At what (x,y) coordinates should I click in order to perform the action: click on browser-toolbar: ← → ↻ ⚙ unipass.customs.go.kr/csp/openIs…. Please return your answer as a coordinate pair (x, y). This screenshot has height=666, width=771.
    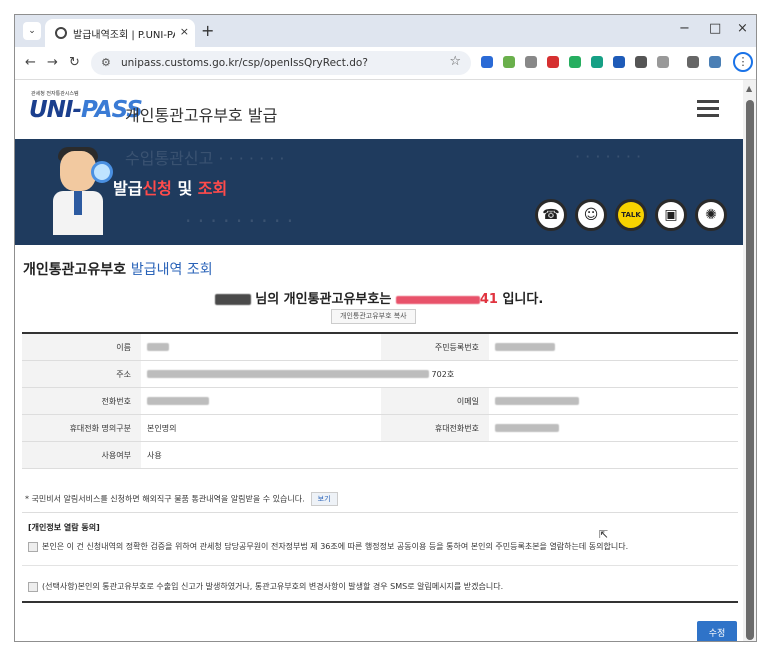
    Looking at the image, I should click on (385, 63).